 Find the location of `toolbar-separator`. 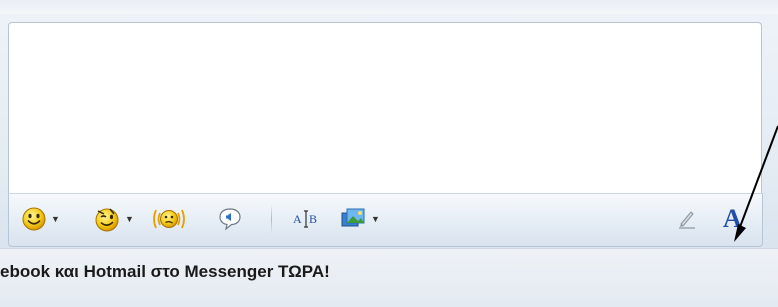

toolbar-separator is located at coordinates (271, 219).